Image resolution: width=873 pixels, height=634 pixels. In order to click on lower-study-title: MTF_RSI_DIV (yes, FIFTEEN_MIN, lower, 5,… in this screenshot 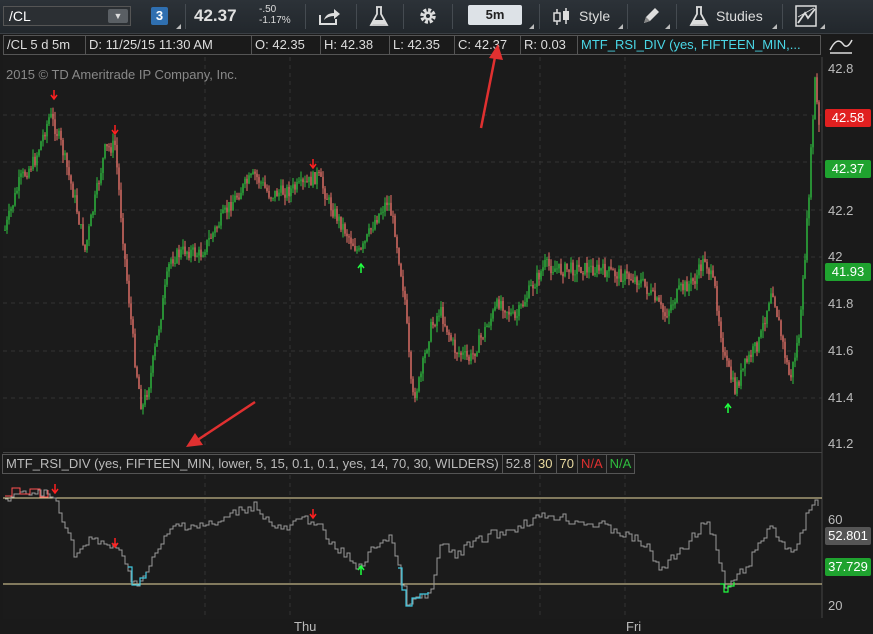, I will do `click(252, 464)`.